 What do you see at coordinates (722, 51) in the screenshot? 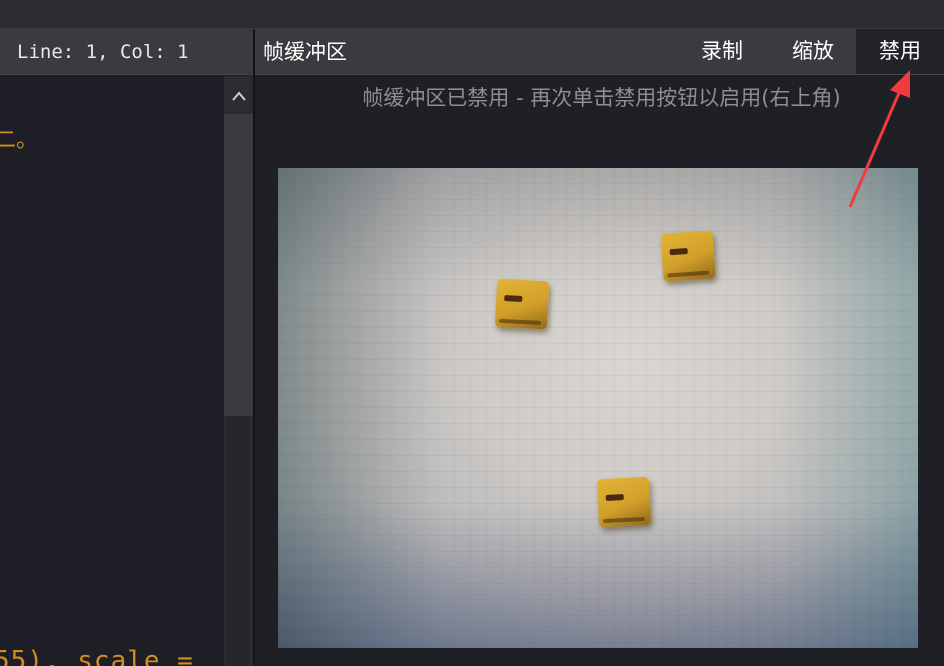
I see `record-button: 录制` at bounding box center [722, 51].